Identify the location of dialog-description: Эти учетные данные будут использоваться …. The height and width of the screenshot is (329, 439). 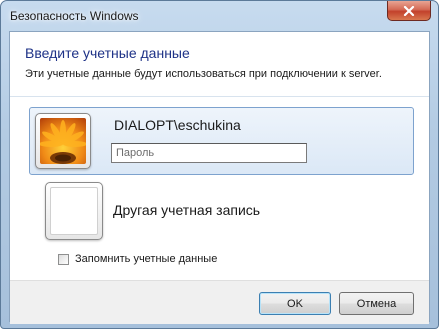
(203, 74).